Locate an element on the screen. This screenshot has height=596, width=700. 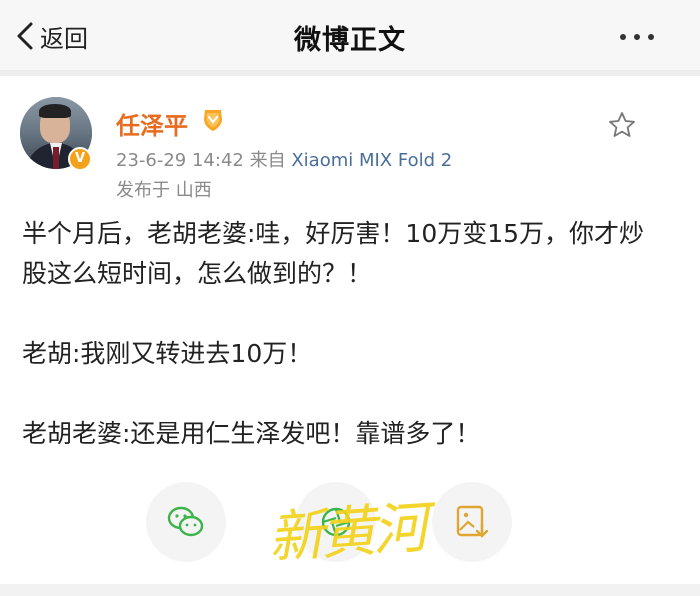
nav-divider is located at coordinates (350, 73).